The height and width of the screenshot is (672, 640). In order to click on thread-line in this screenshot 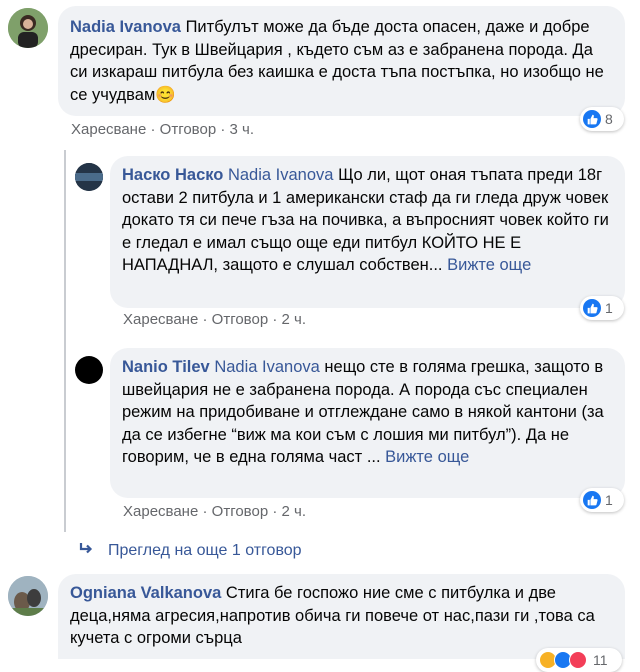, I will do `click(65, 341)`.